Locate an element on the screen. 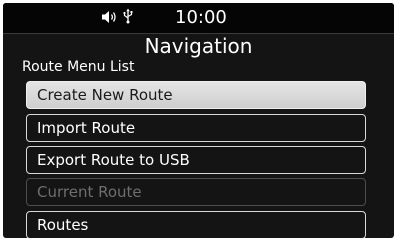 The image size is (397, 241). usb-icon is located at coordinates (129, 18).